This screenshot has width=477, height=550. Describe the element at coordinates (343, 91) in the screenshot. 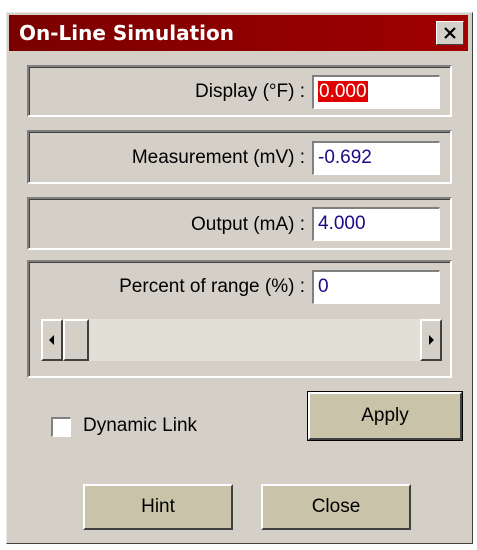

I see `display-value: 0.000` at that location.